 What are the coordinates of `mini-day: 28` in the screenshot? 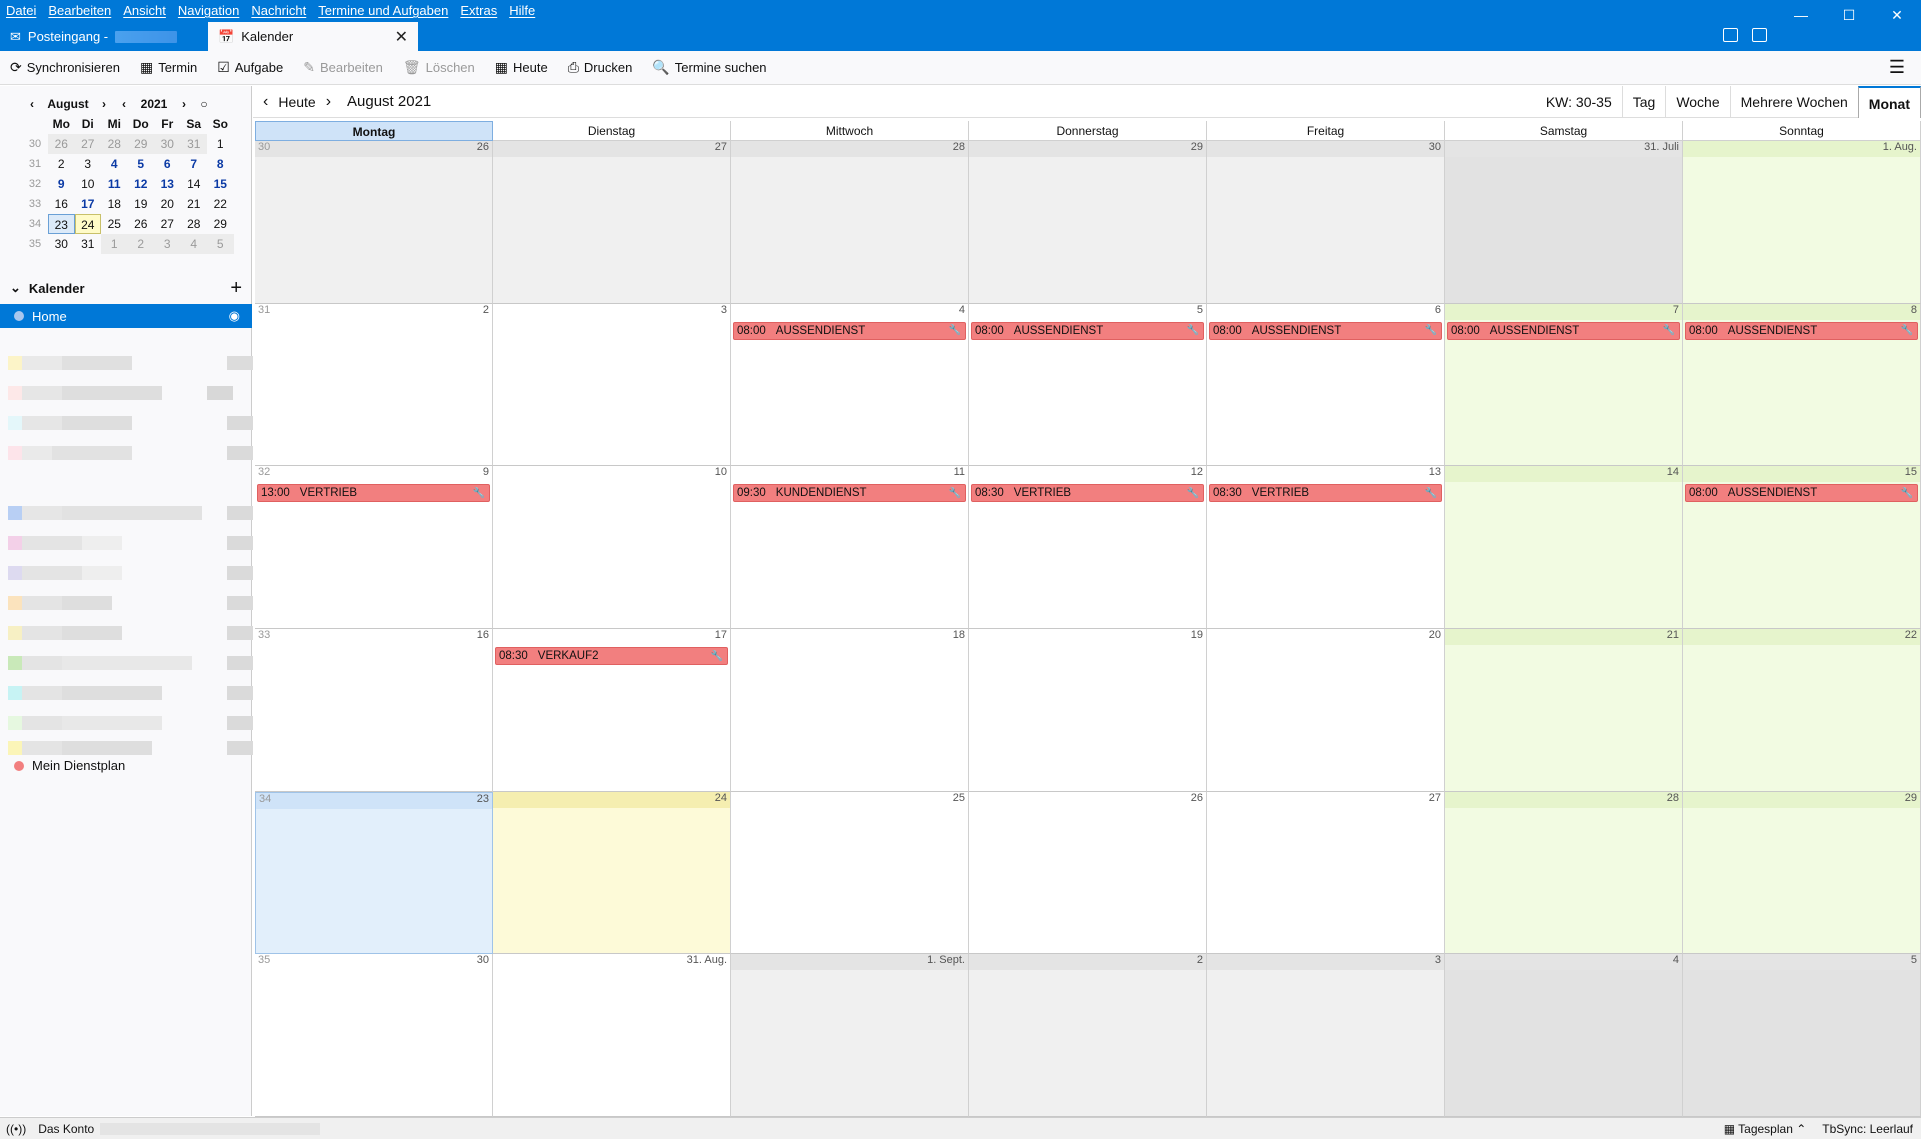 It's located at (194, 224).